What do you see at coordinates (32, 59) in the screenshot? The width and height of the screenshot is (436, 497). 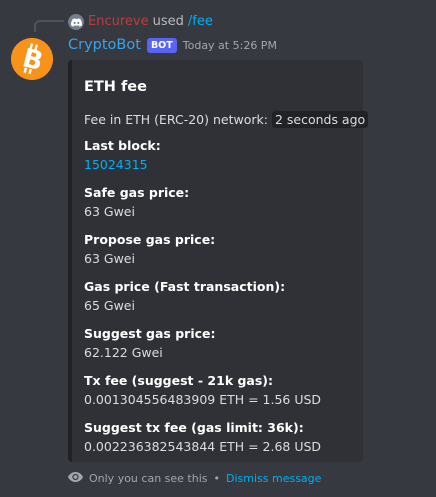 I see `bitcoin-icon: B` at bounding box center [32, 59].